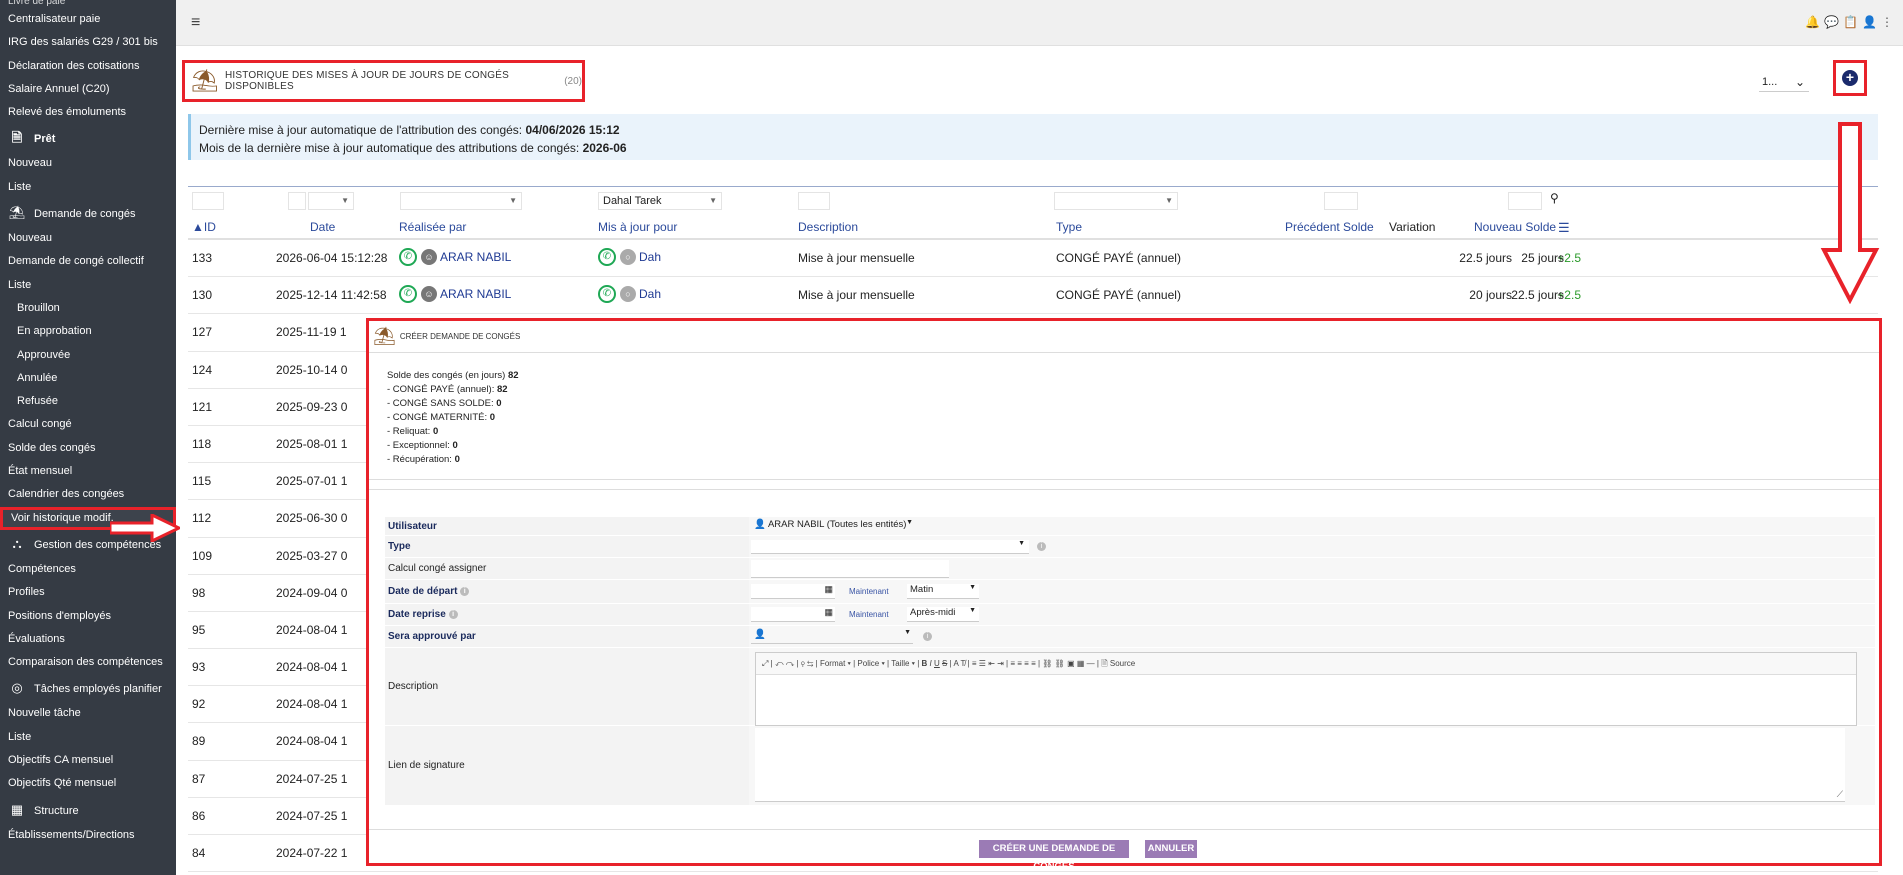 This screenshot has width=1903, height=875. Describe the element at coordinates (1019, 663) in the screenshot. I see `align-center-icon: ≡` at that location.